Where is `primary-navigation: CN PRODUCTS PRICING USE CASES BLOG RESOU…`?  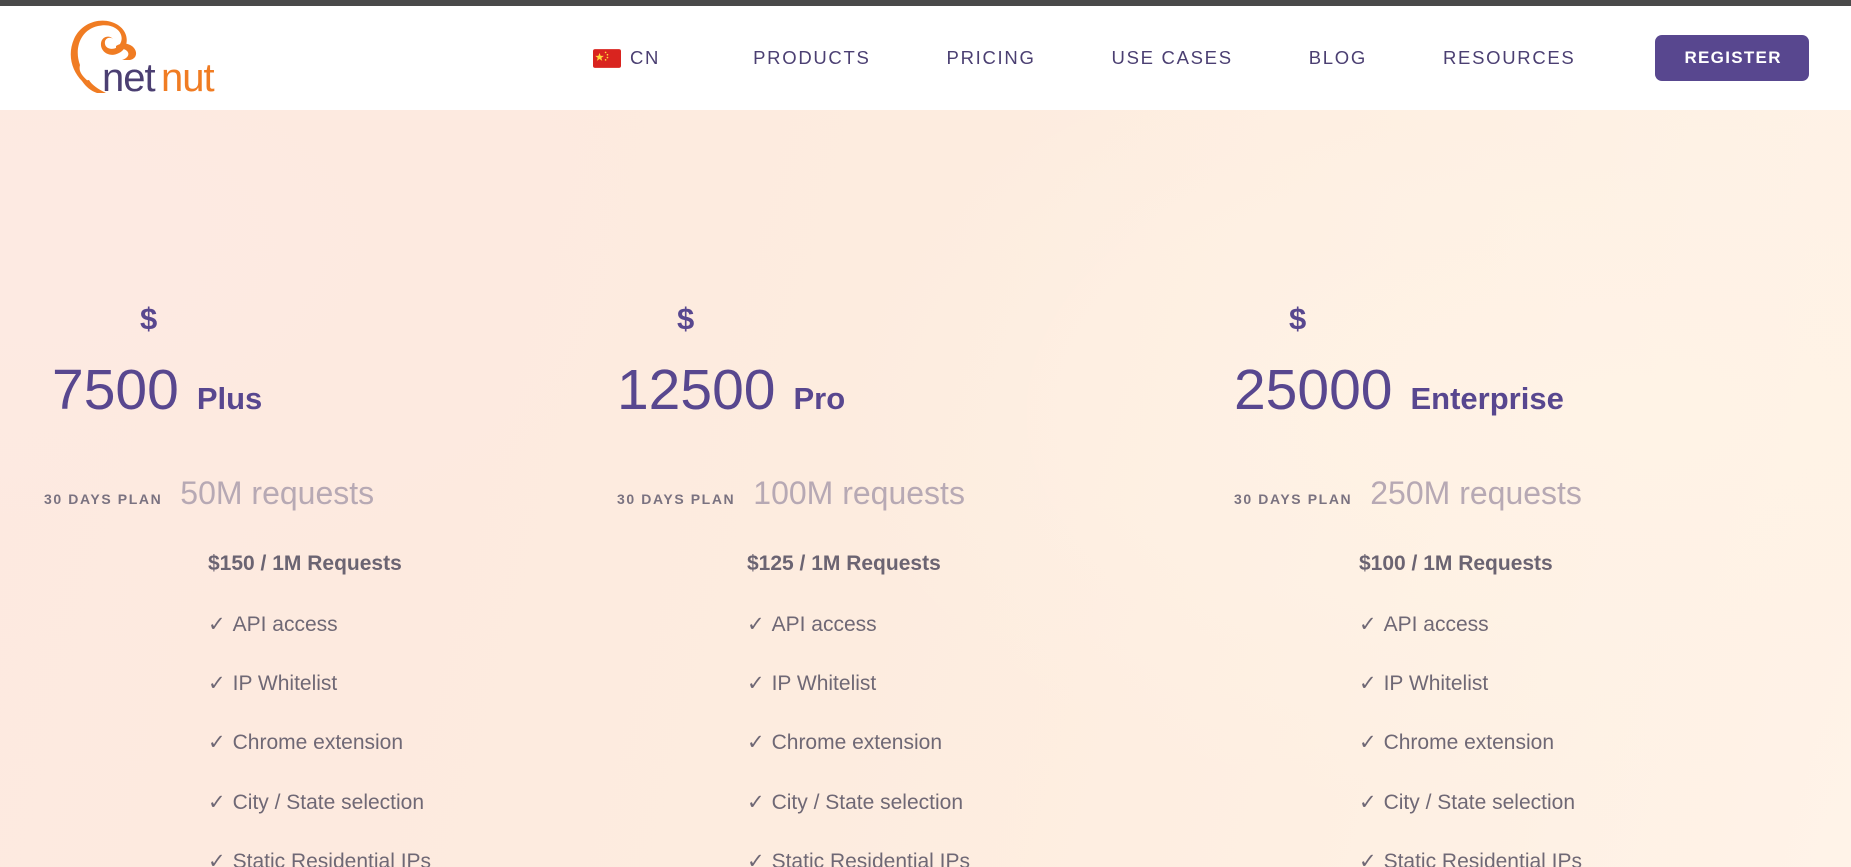 primary-navigation: CN PRODUCTS PRICING USE CASES BLOG RESOU… is located at coordinates (1201, 58).